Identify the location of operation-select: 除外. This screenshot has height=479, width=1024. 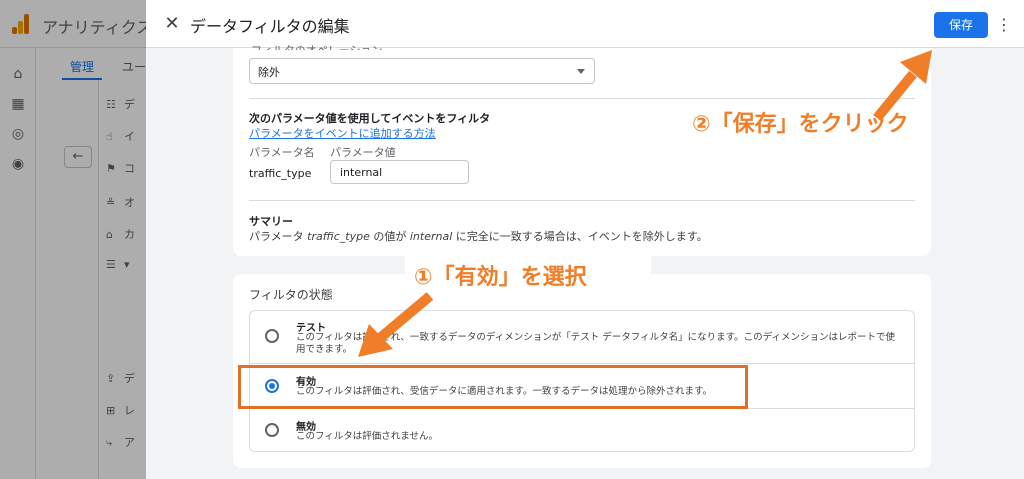
(422, 71).